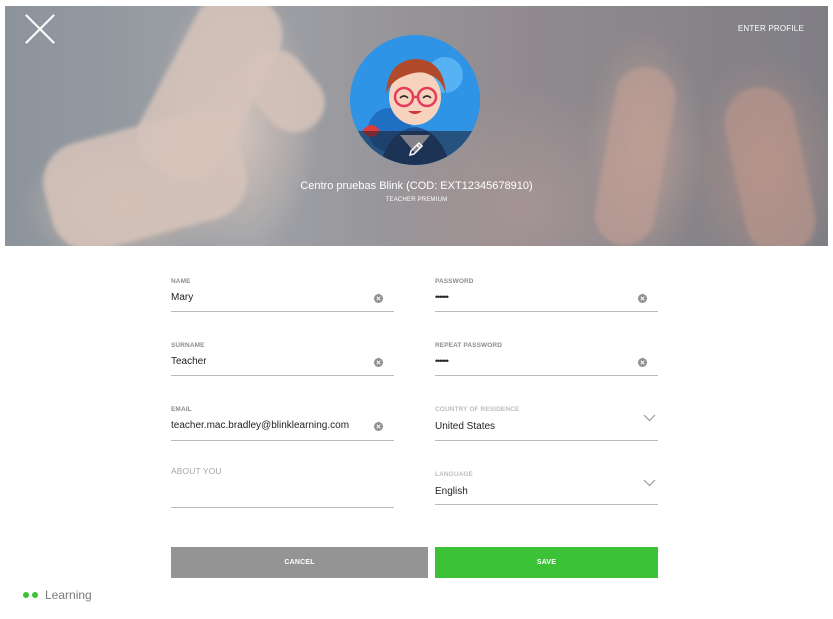 Image resolution: width=833 pixels, height=619 pixels. I want to click on user-role: TEACHER PREMIUM, so click(416, 200).